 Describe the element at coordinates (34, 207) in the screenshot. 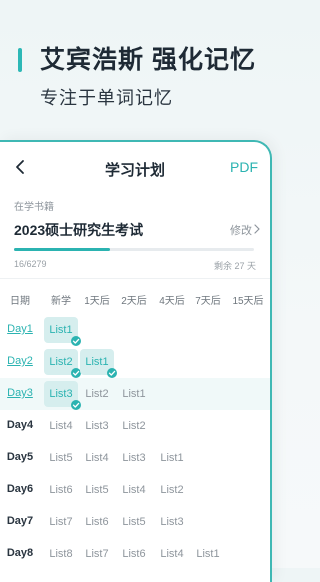

I see `book-section-label: 在学书籍` at that location.